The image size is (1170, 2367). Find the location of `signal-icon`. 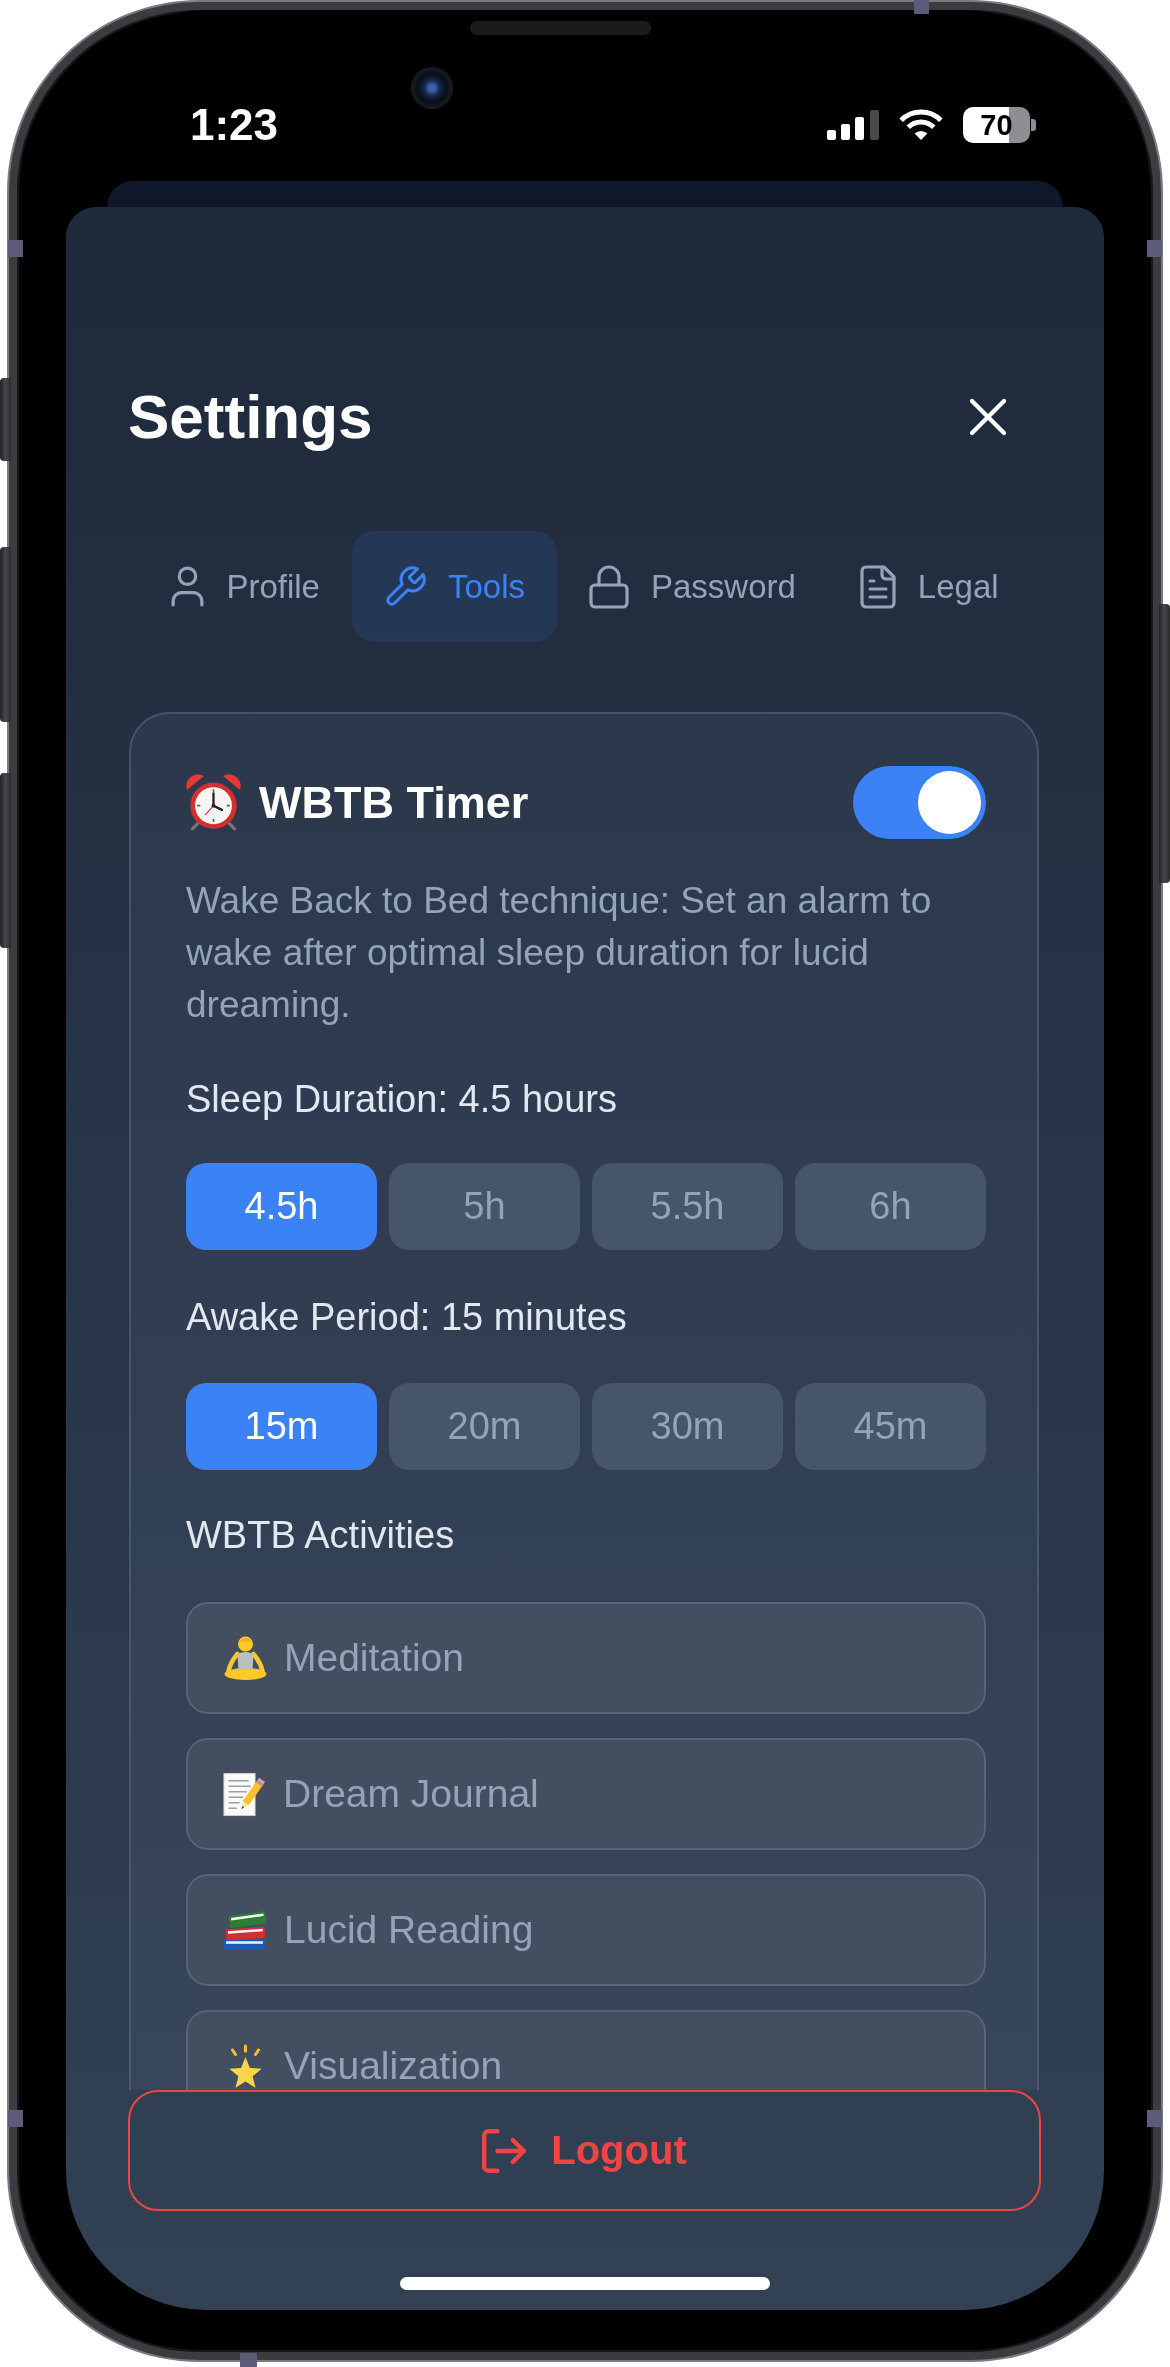

signal-icon is located at coordinates (853, 125).